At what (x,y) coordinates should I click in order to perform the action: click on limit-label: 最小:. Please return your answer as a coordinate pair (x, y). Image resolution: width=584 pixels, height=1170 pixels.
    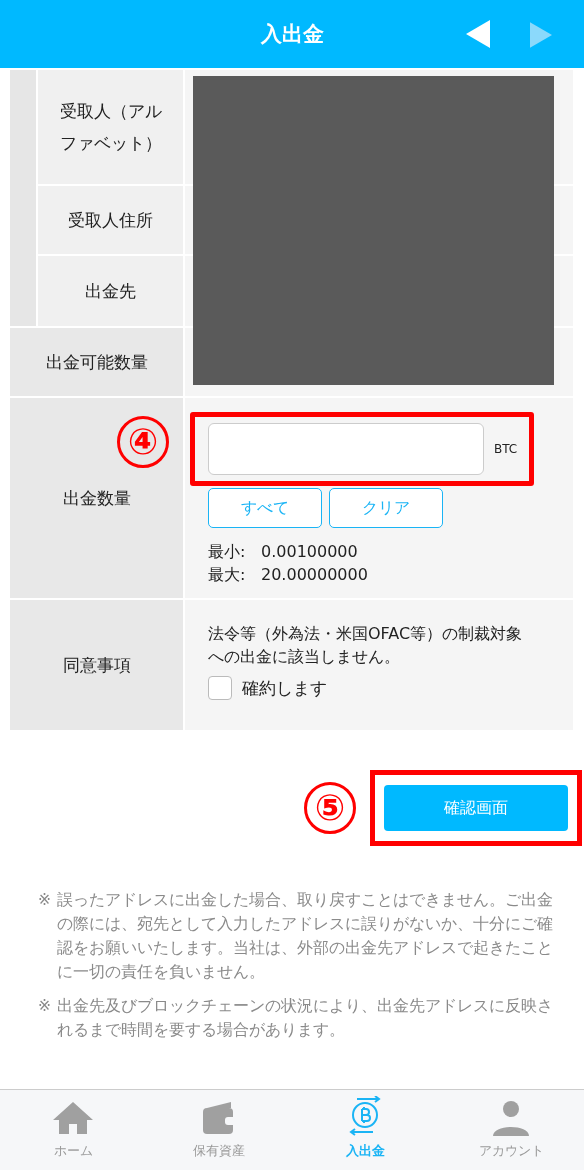
    Looking at the image, I should click on (227, 552).